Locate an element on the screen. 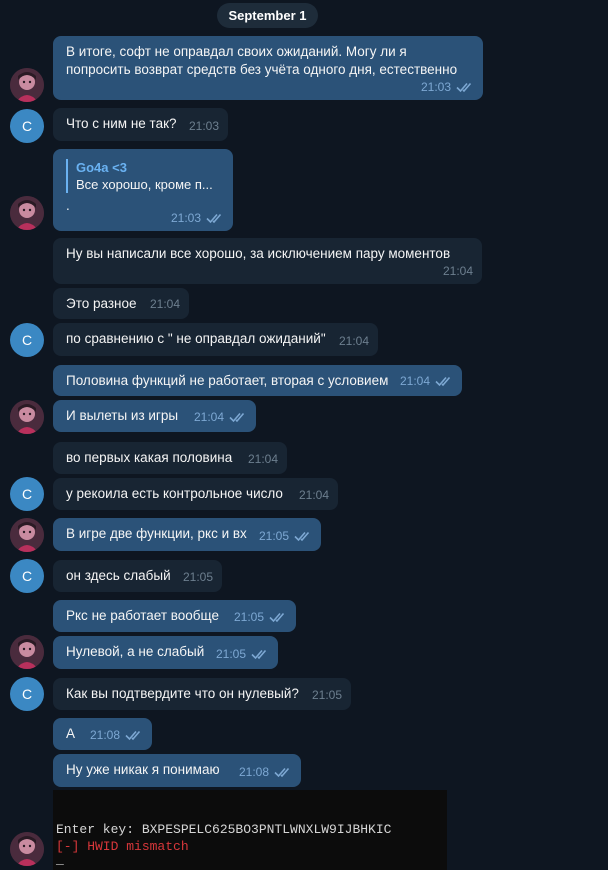 Image resolution: width=608 pixels, height=870 pixels. message-bubble: у рекоила есть контрольное число 21:04 is located at coordinates (195, 494).